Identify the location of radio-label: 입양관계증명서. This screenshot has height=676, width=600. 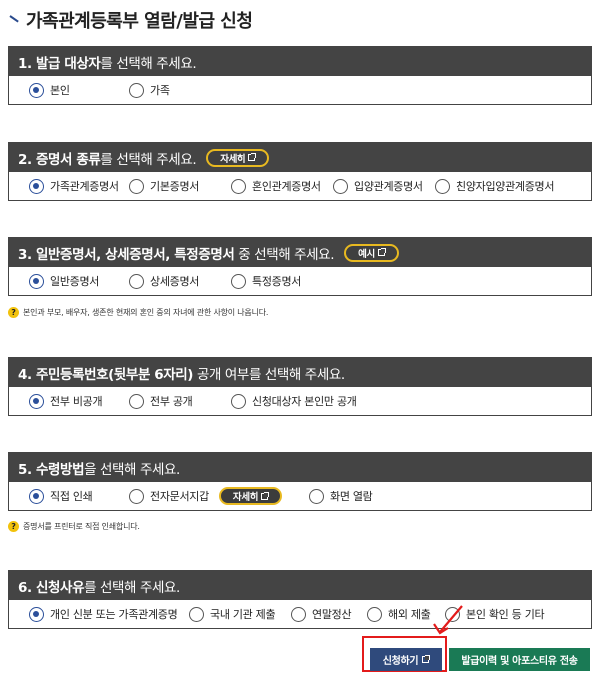
(388, 186).